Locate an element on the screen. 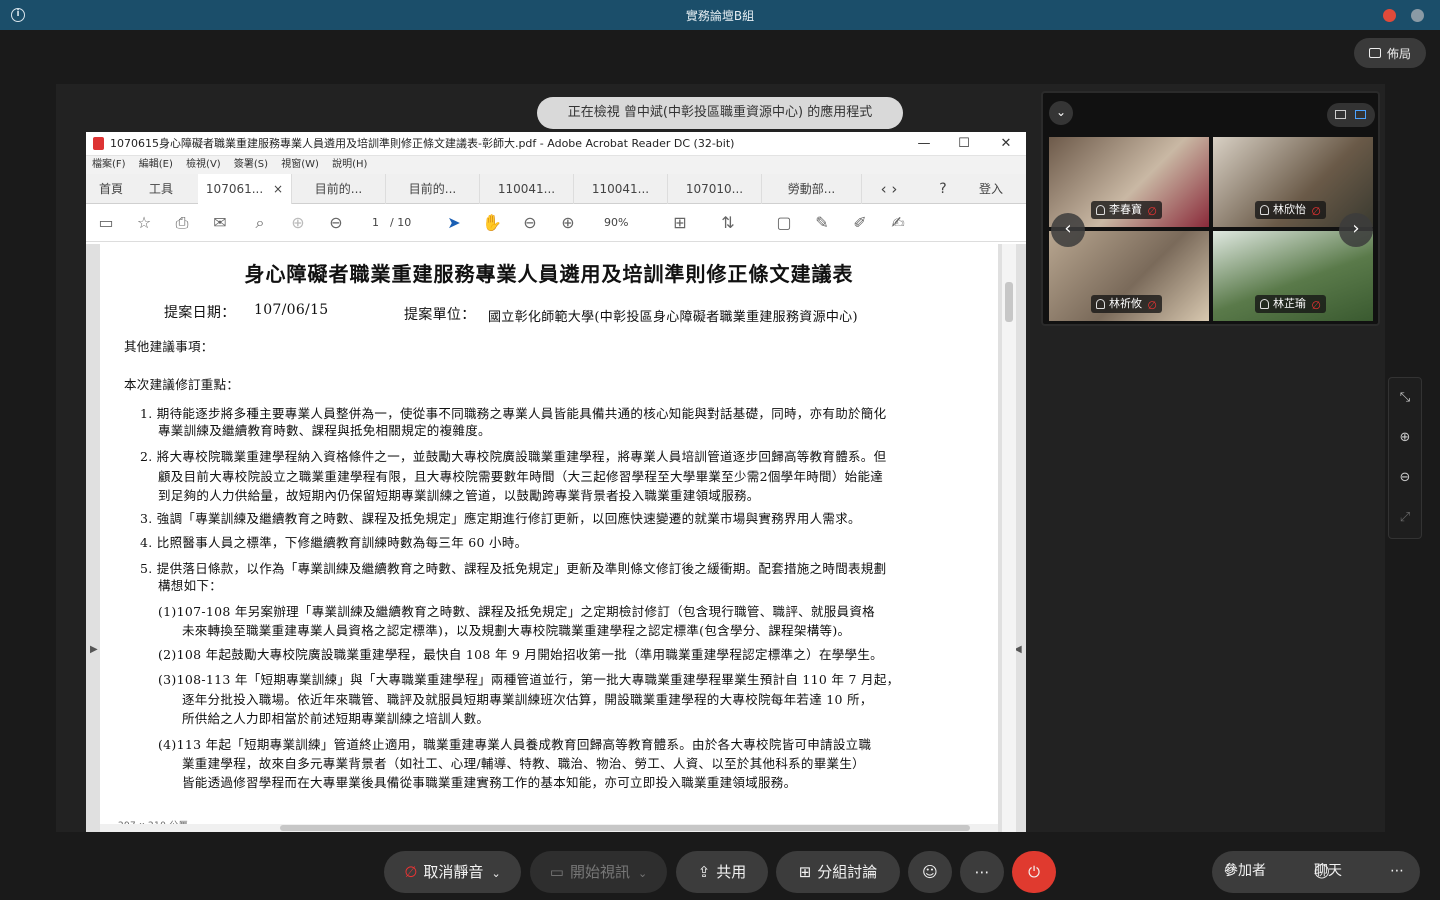  reactions-button: ☺ is located at coordinates (930, 872).